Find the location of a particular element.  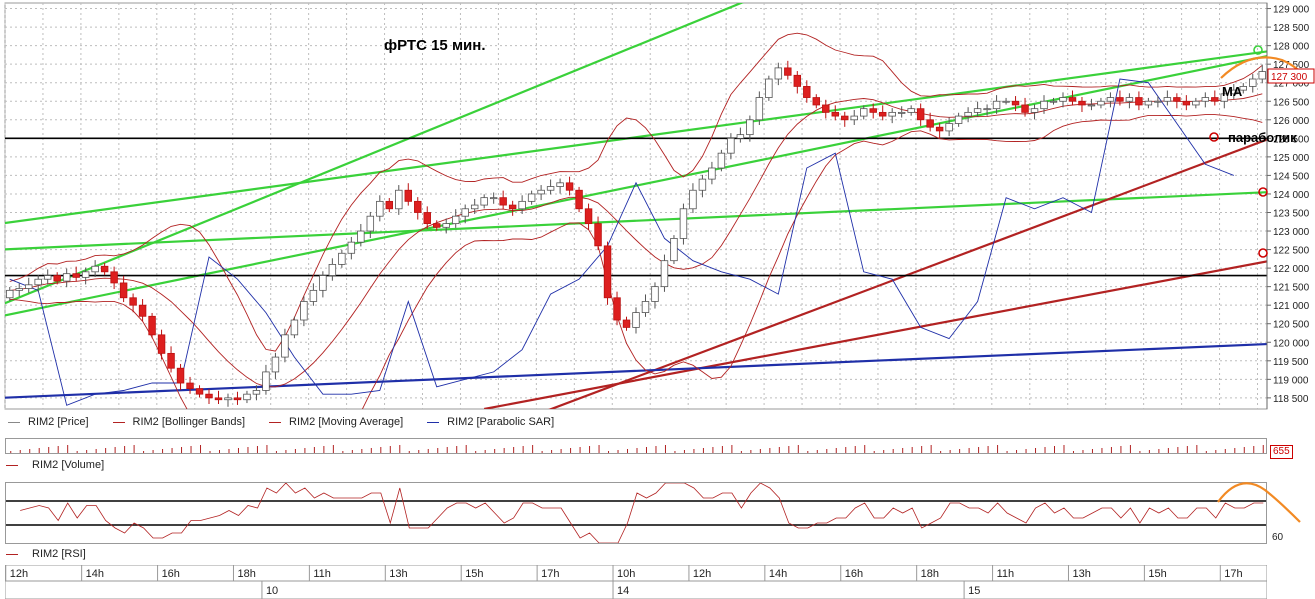

legend-bollinger: RIM2 [Bollinger Bands] is located at coordinates (178, 422).